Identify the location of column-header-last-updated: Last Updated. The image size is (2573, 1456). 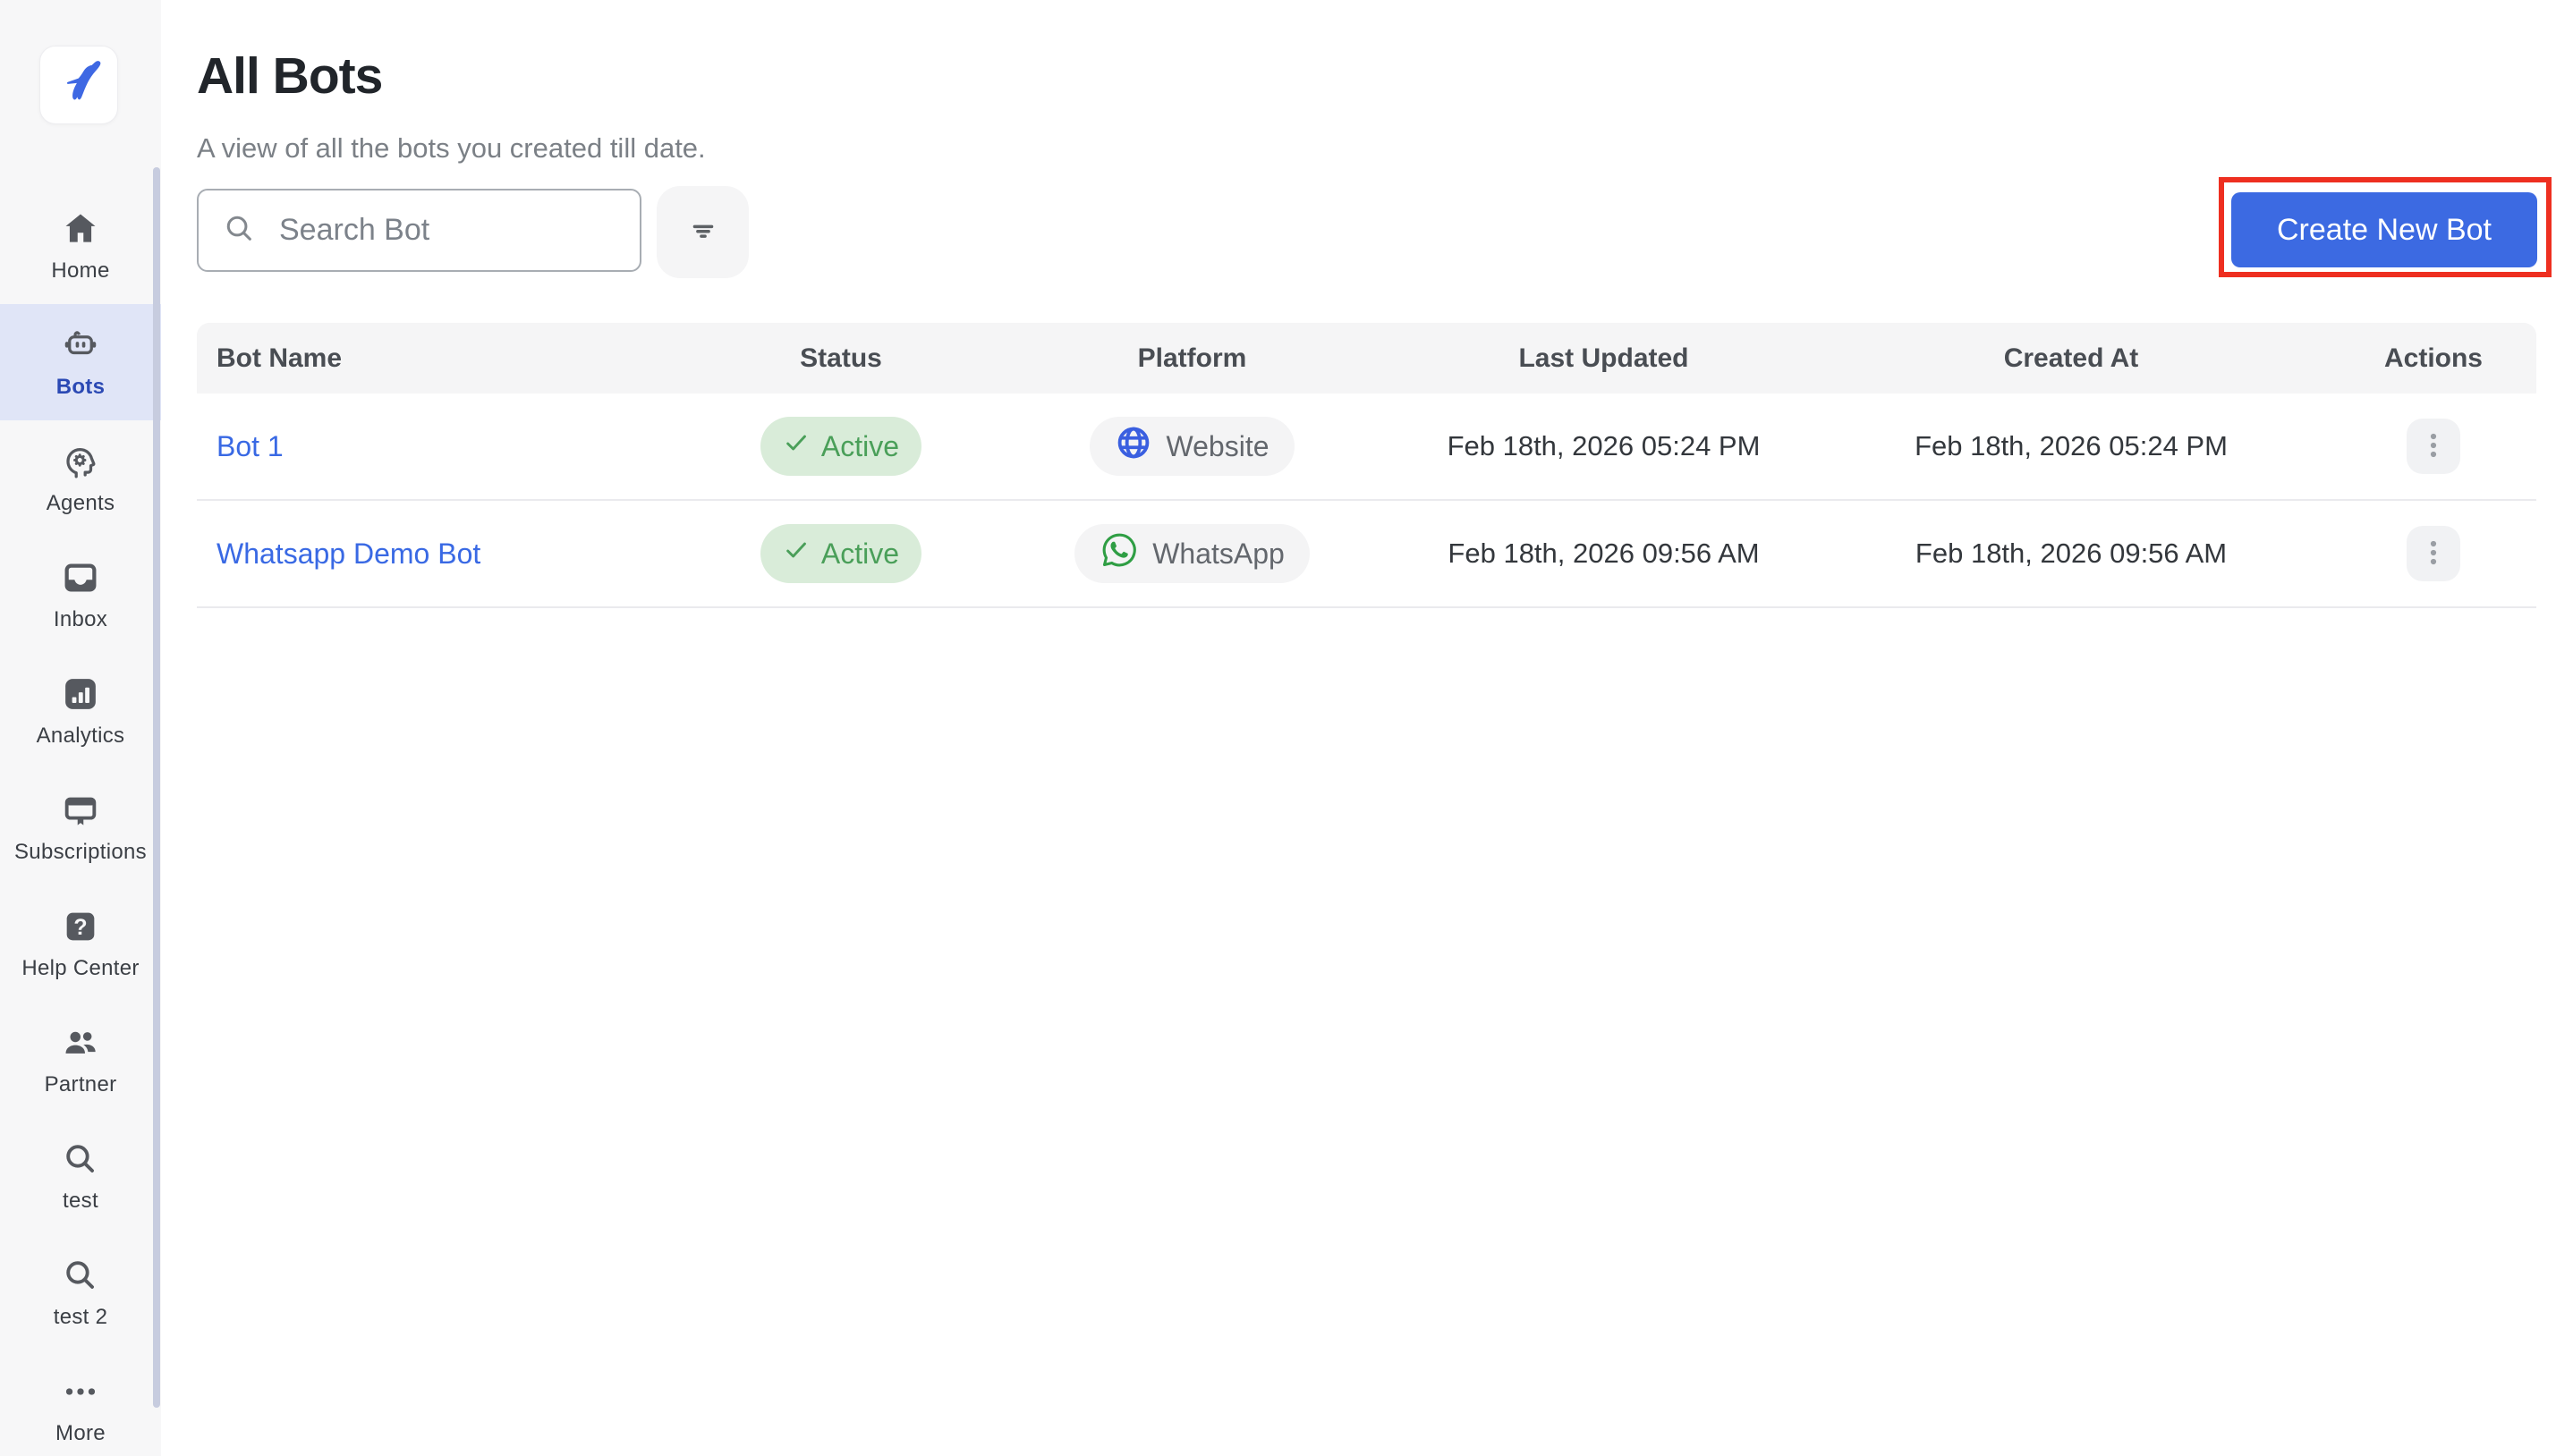
(1603, 358).